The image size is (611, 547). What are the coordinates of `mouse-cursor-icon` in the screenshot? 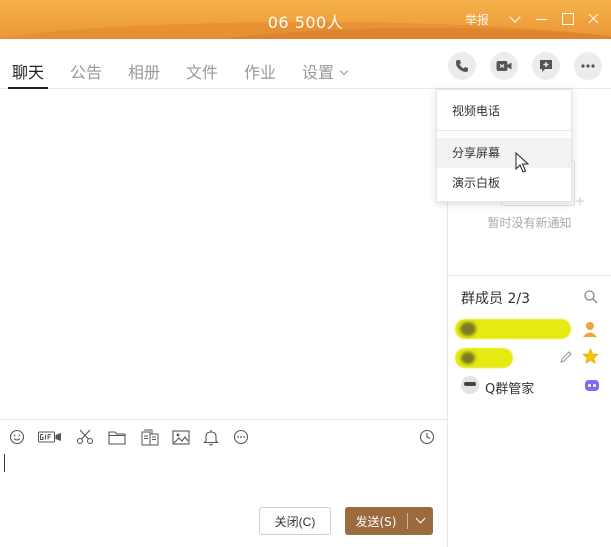 It's located at (522, 162).